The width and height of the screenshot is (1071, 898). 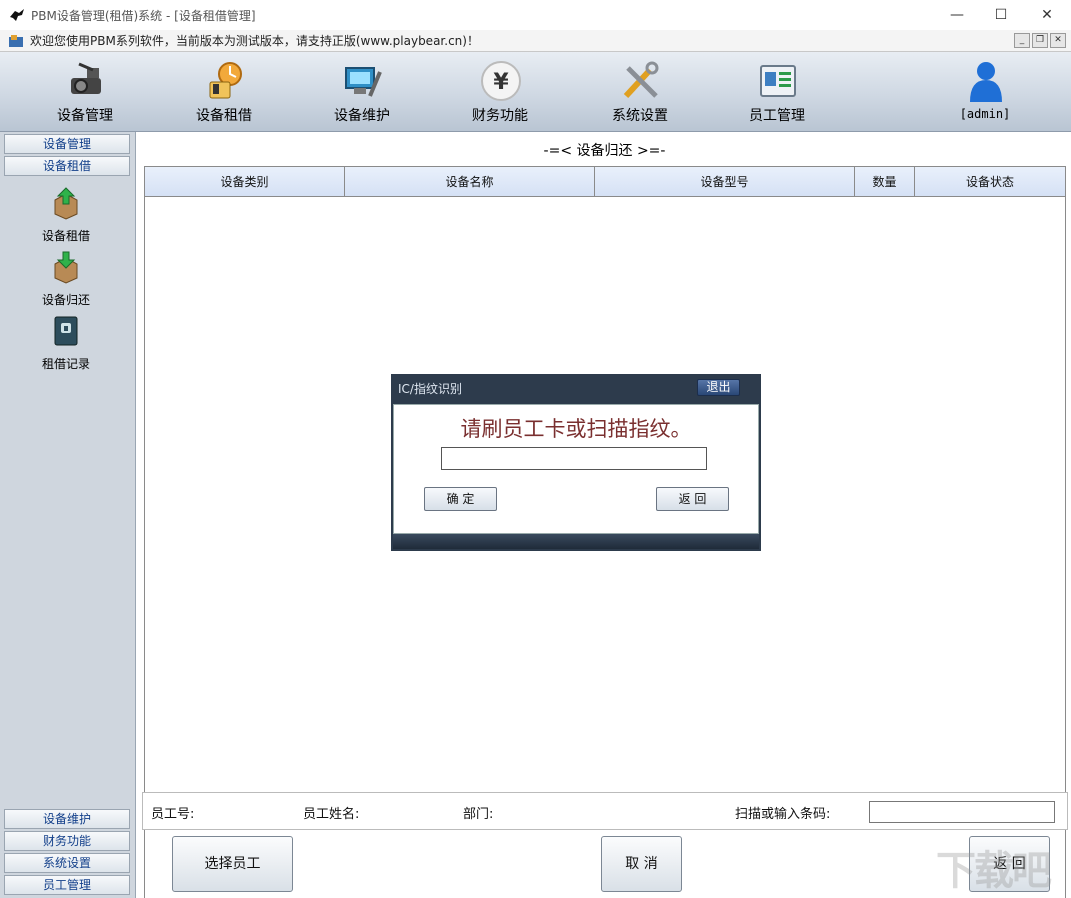 What do you see at coordinates (986, 81) in the screenshot?
I see `user-icon` at bounding box center [986, 81].